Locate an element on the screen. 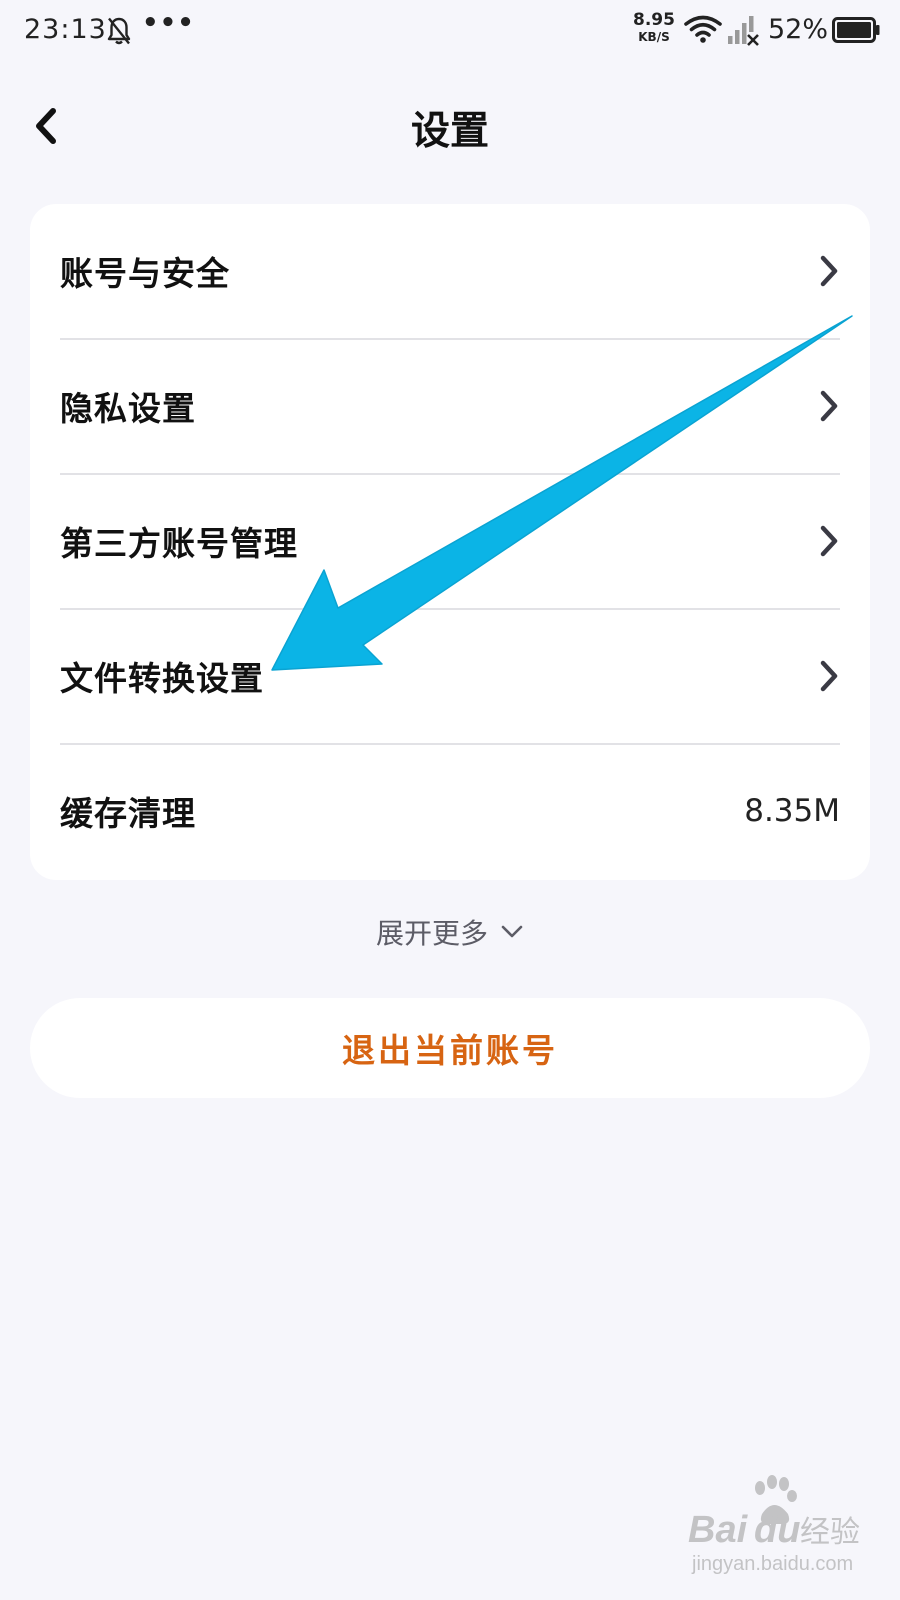 This screenshot has height=1600, width=900. battery-icon is located at coordinates (856, 30).